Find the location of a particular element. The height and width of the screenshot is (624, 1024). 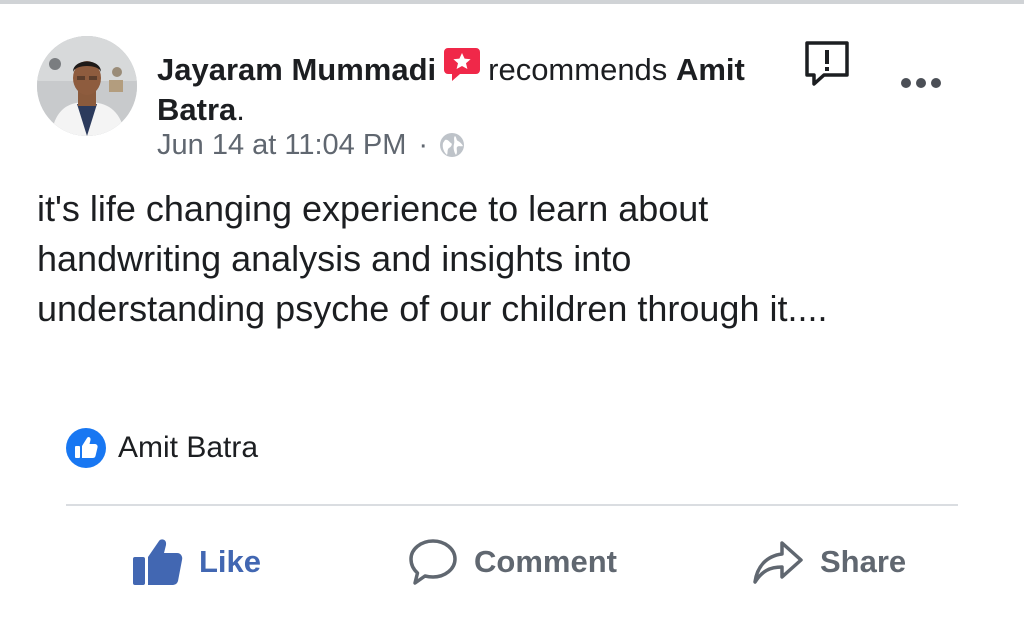

thumbs-up-icon is located at coordinates (158, 562).